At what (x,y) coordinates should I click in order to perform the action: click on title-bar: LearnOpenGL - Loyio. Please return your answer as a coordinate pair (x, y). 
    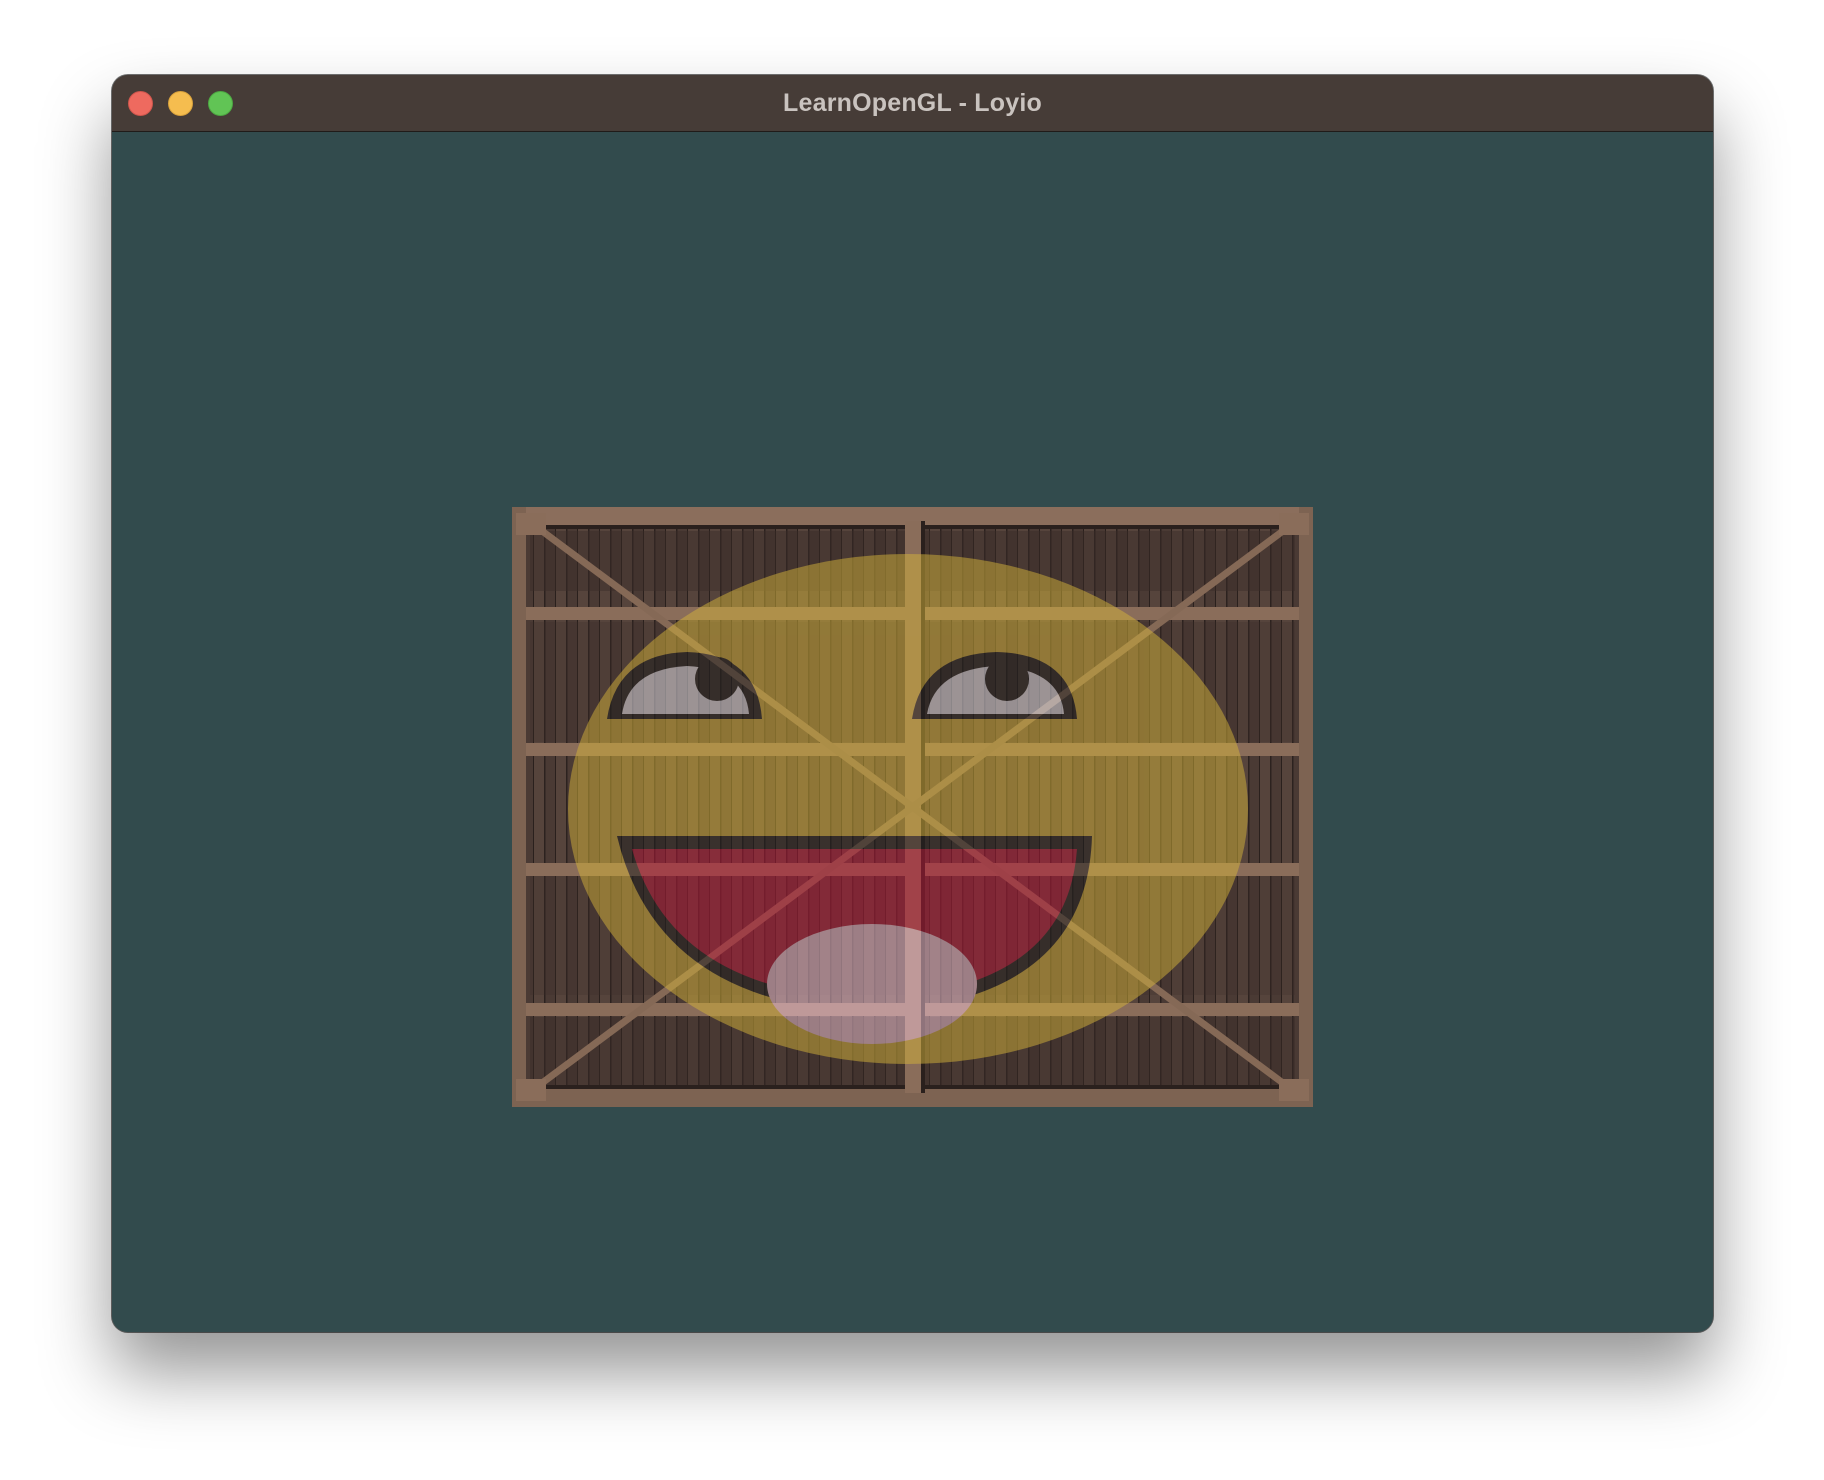
    Looking at the image, I should click on (912, 103).